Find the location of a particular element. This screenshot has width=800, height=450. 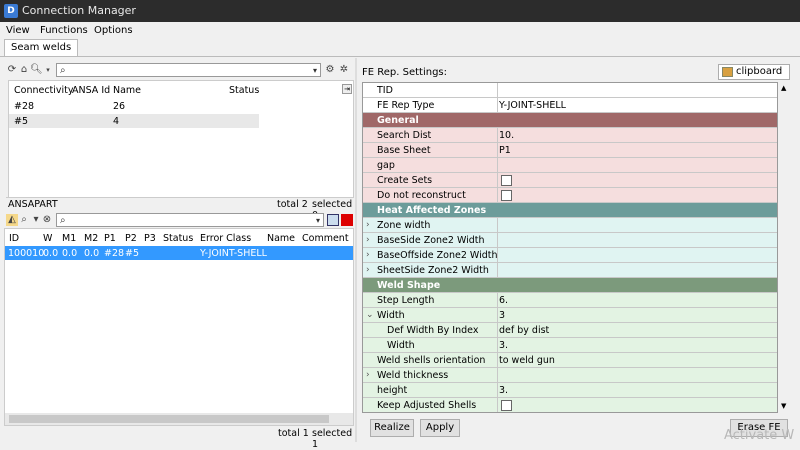

apply-button: Apply is located at coordinates (440, 428).